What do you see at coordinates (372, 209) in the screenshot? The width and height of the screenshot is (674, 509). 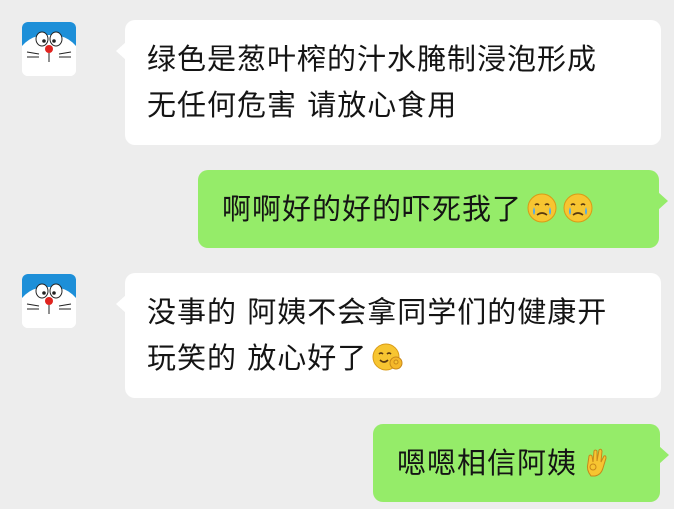 I see `message-text: 啊啊好的好的吓死我了` at bounding box center [372, 209].